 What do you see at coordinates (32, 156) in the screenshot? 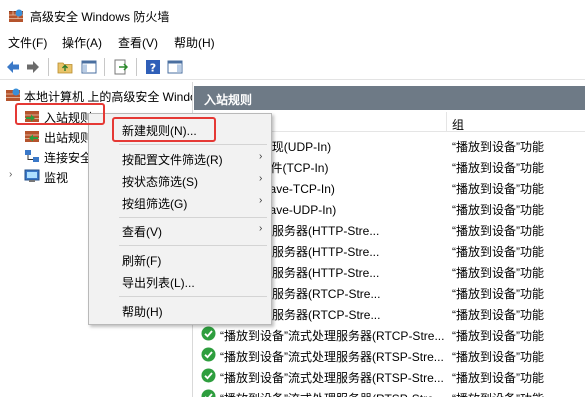
I see `connection-security-icon` at bounding box center [32, 156].